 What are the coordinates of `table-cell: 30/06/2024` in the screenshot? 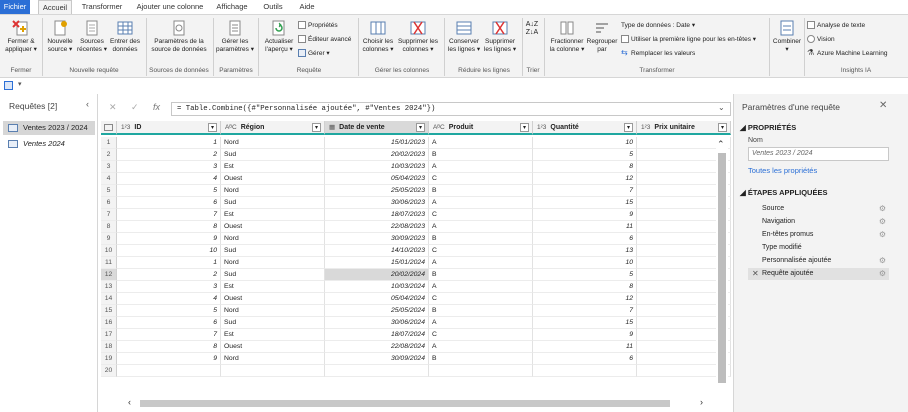 It's located at (377, 323).